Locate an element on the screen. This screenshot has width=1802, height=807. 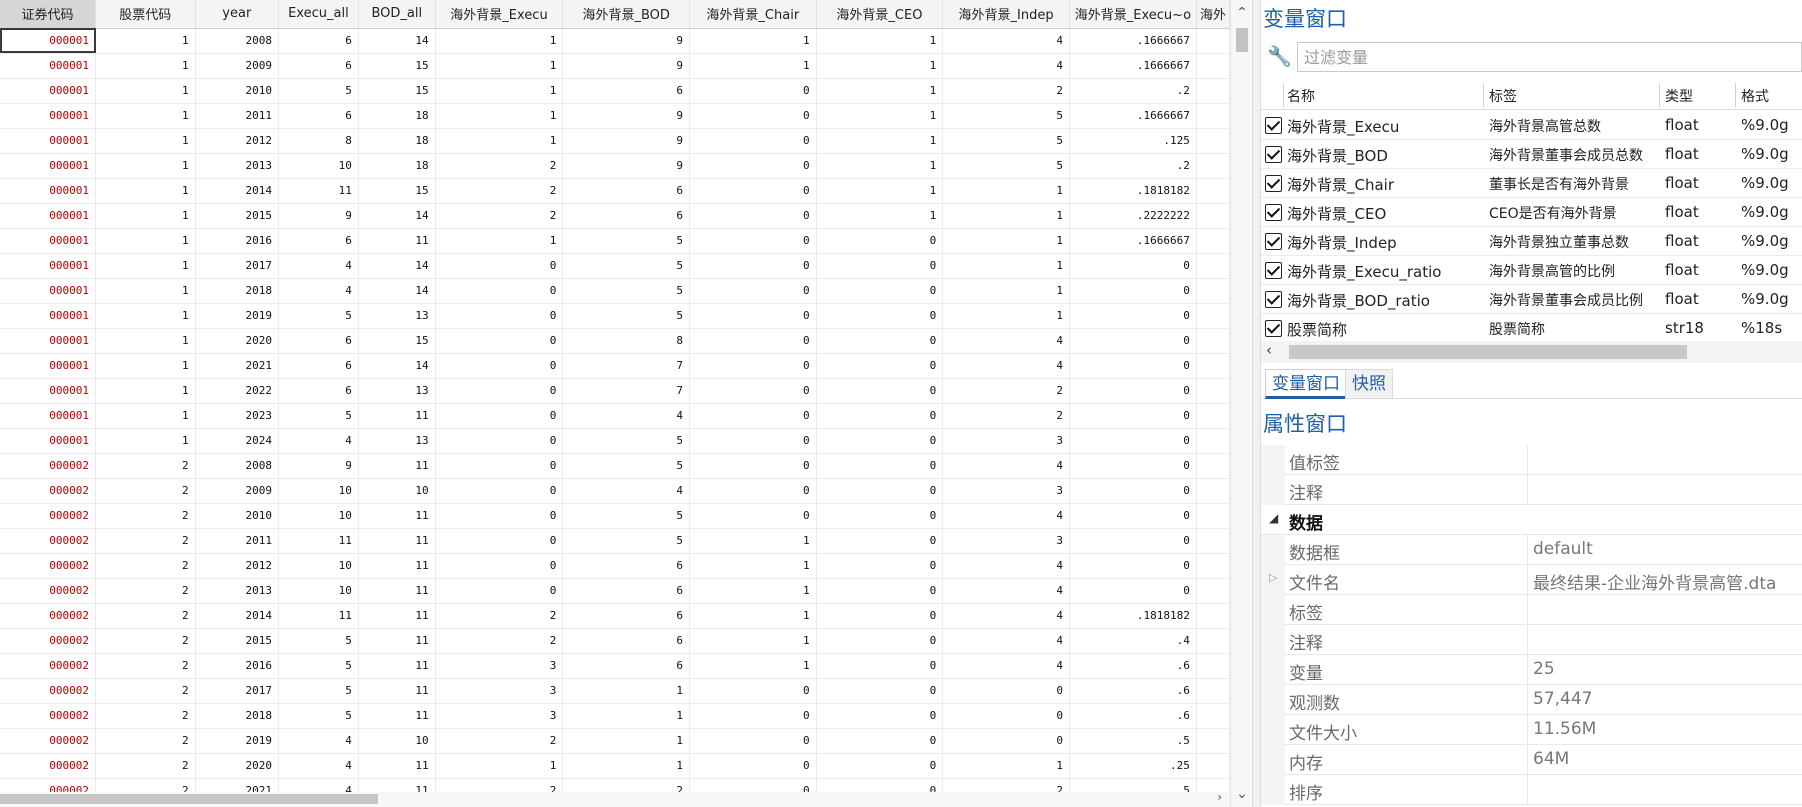
variable-checkbox is located at coordinates (1273, 270).